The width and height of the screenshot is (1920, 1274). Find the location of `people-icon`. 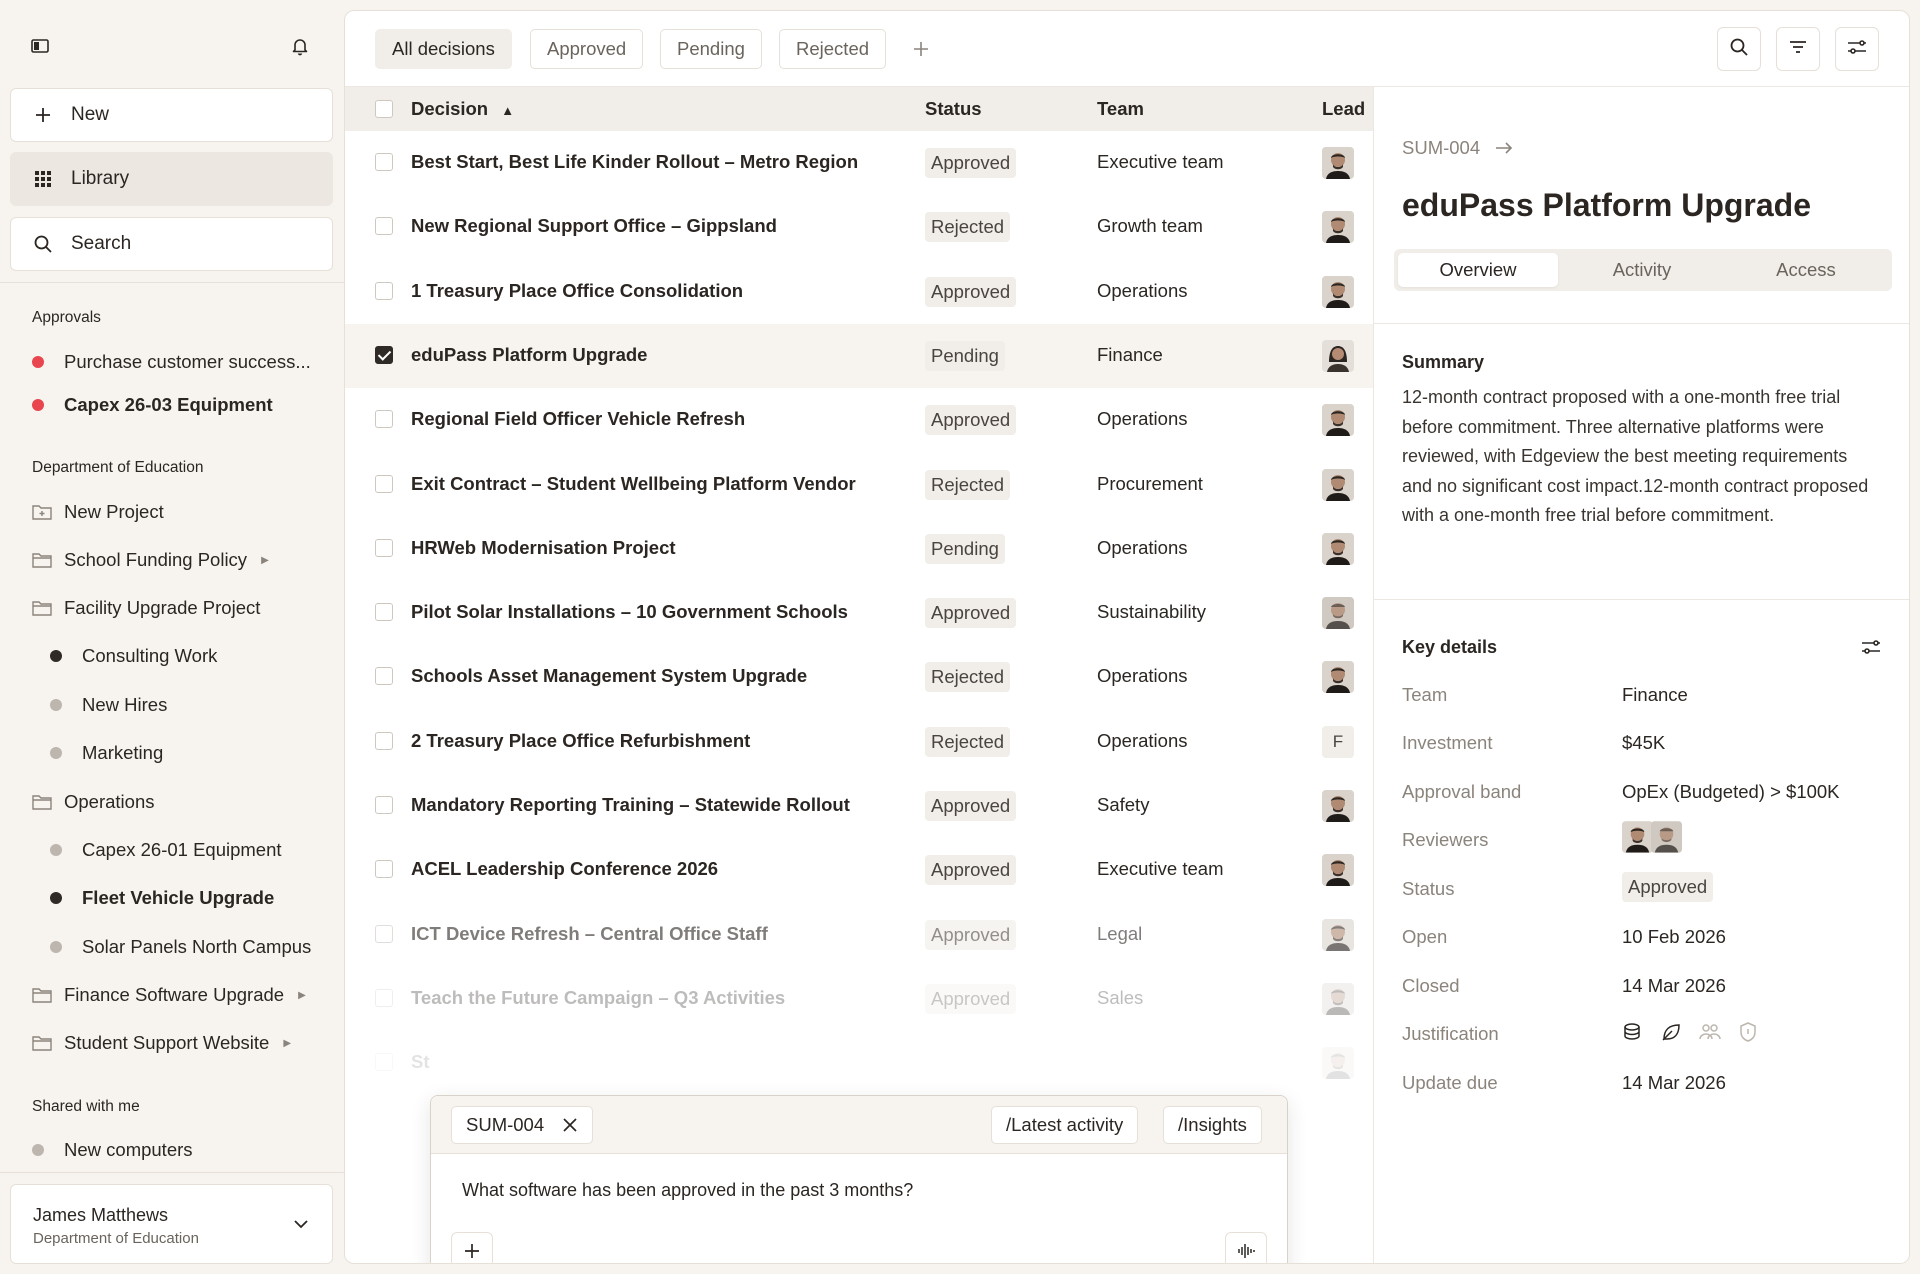

people-icon is located at coordinates (1710, 1034).